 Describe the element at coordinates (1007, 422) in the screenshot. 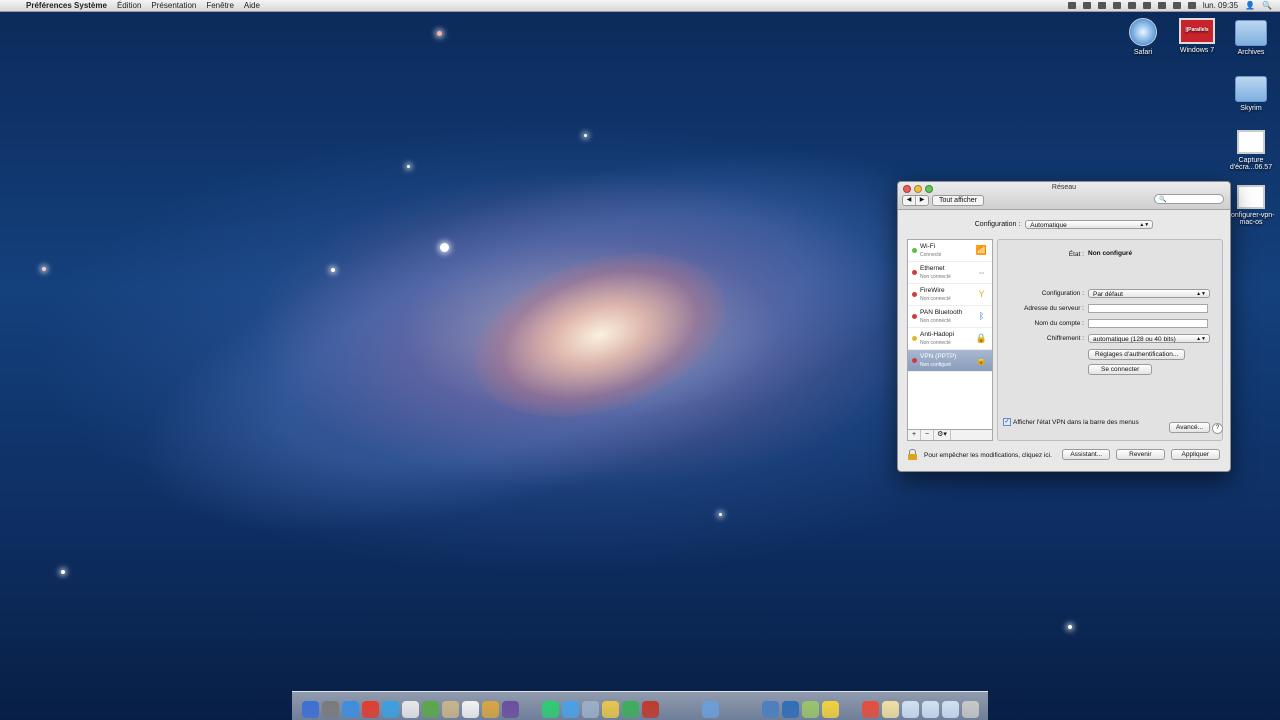

I see `show-vpn-status-checkbox: ✓` at that location.